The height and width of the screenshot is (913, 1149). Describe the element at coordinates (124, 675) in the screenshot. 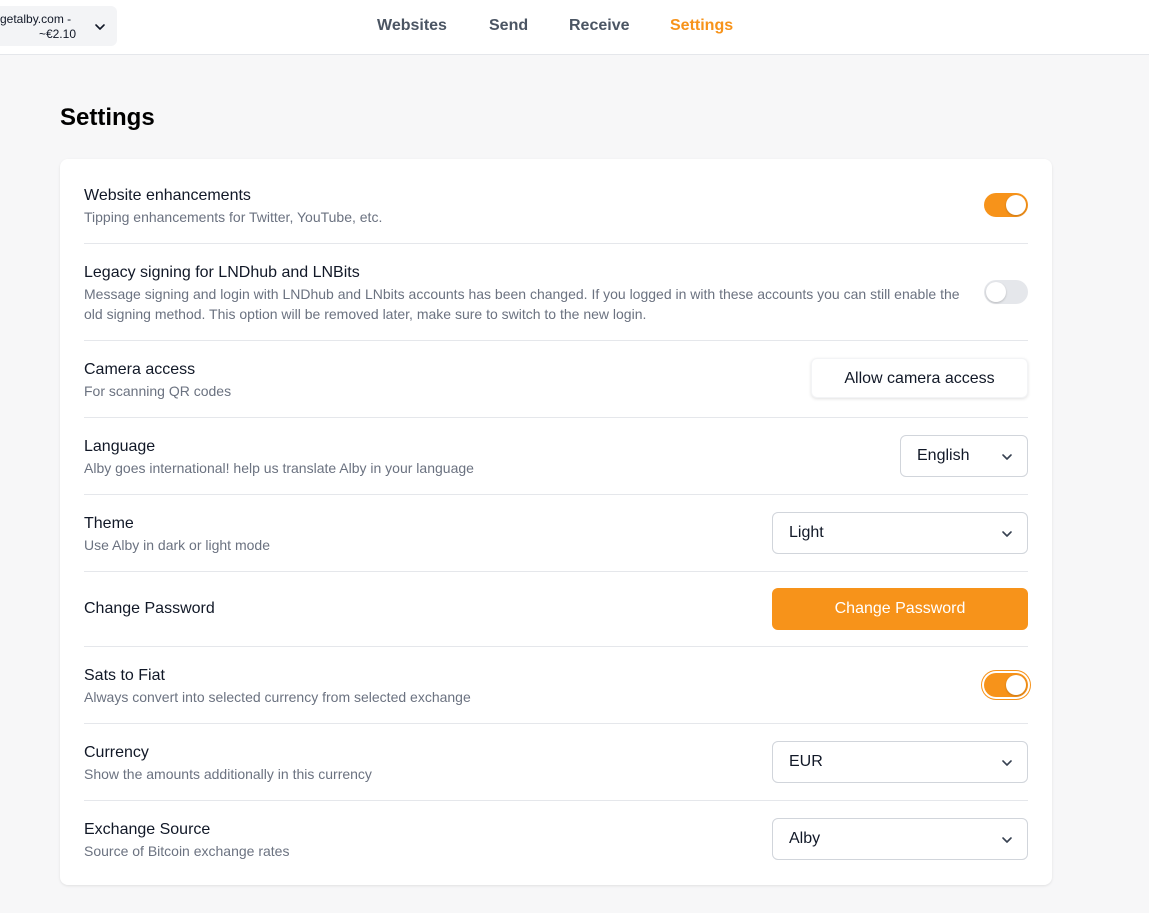

I see `setting-title: Sats to Fiat` at that location.